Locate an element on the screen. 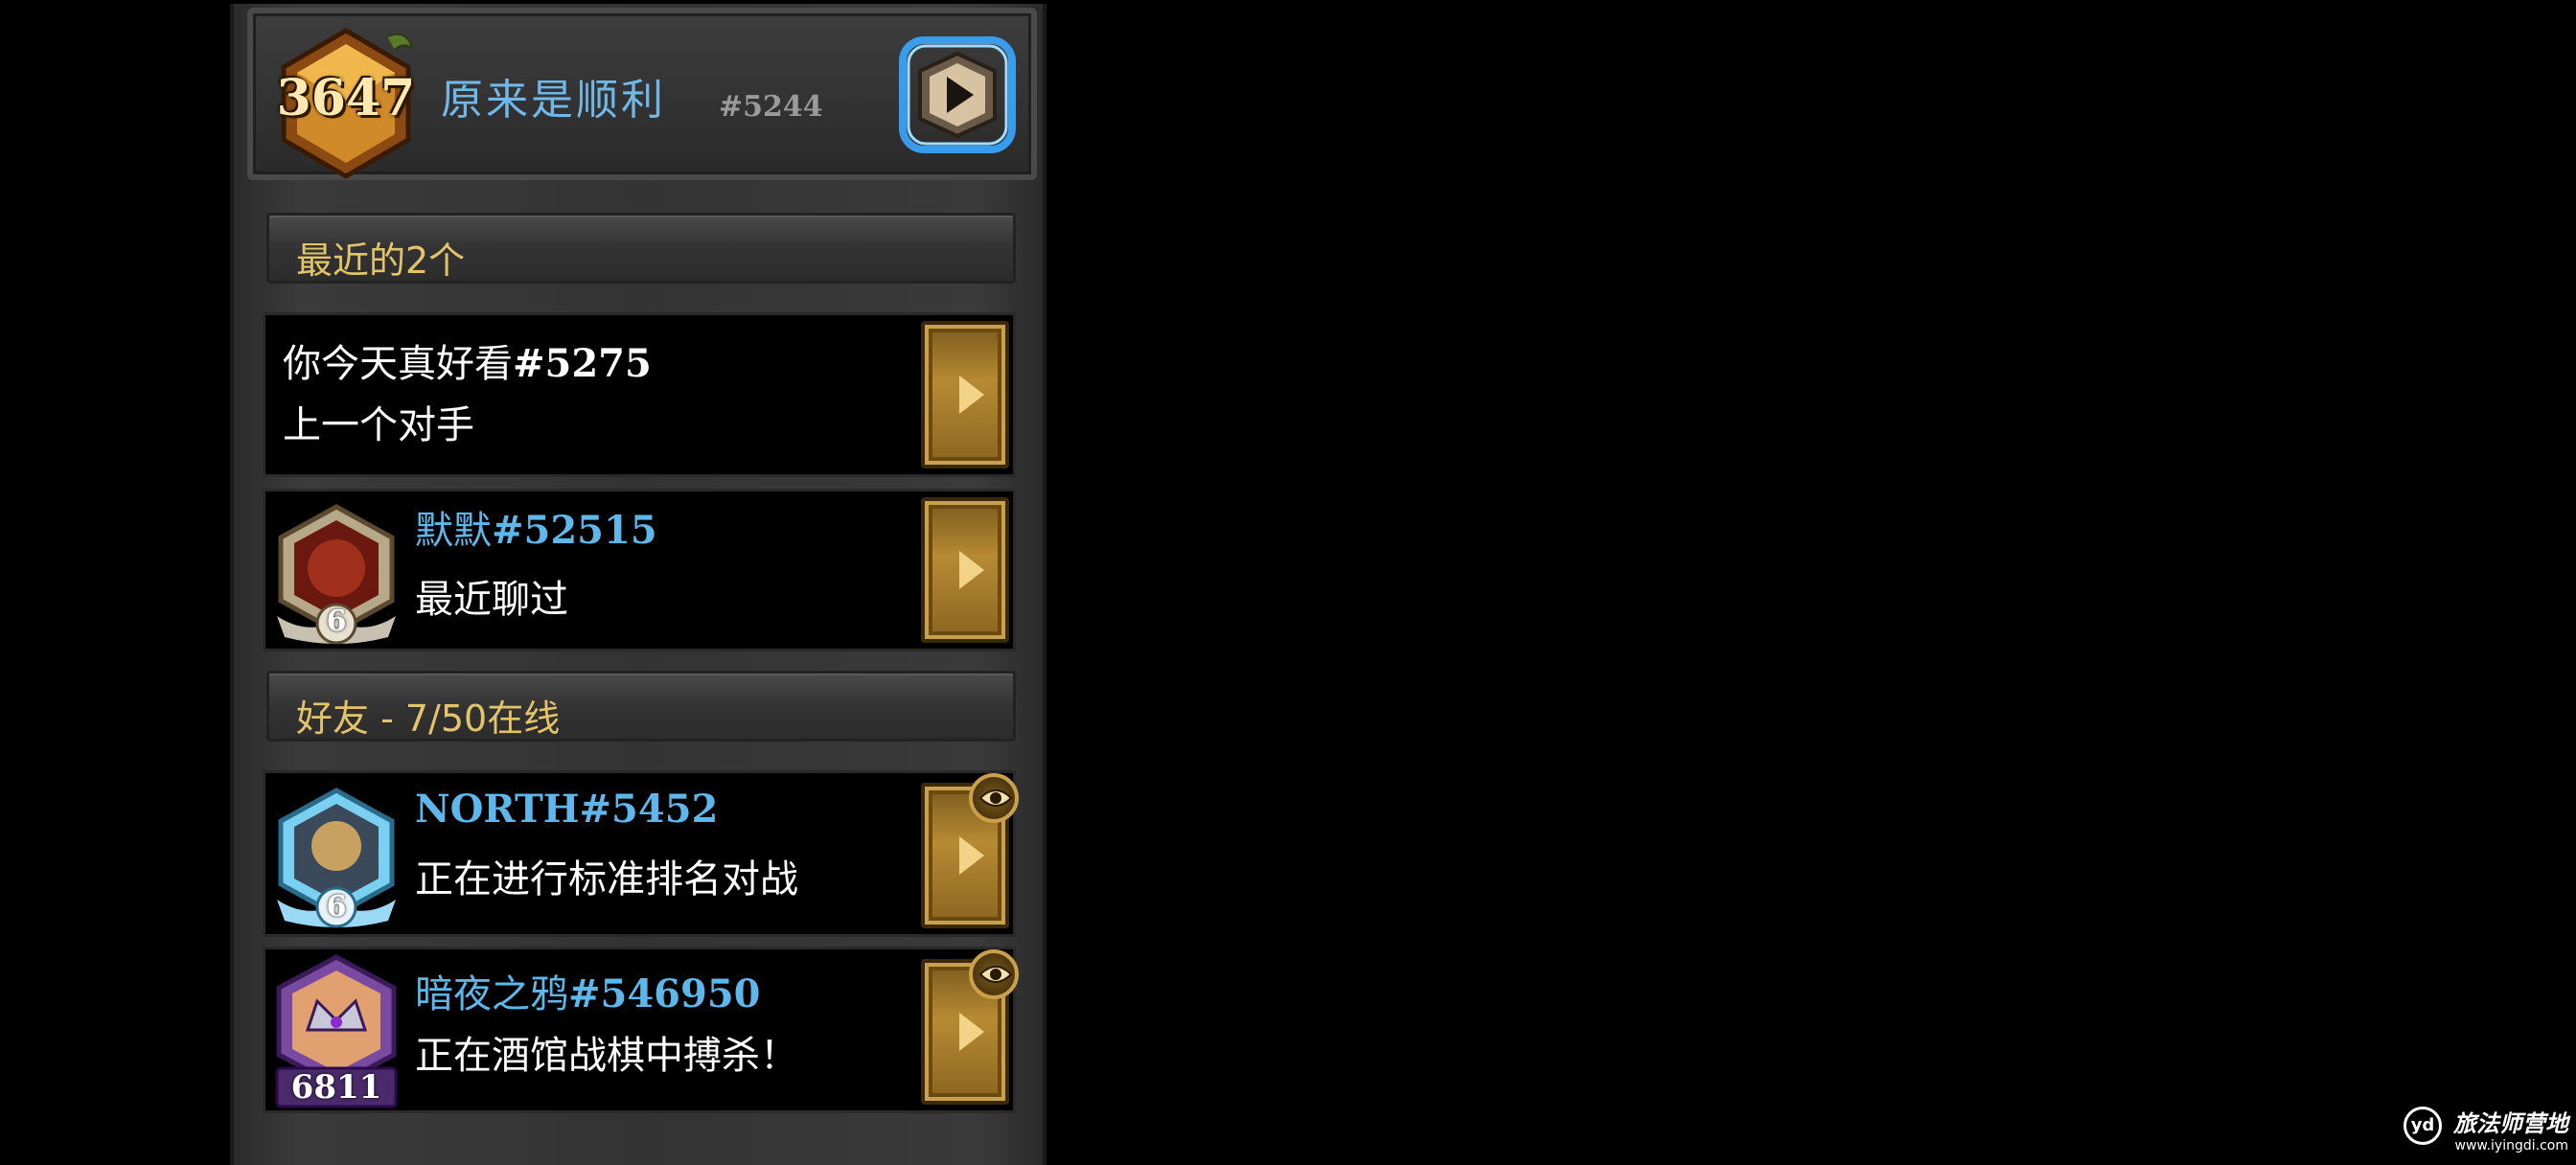 Image resolution: width=2576 pixels, height=1165 pixels. watermark: yd 旅法师营地 www.iyingdi.com is located at coordinates (2486, 1130).